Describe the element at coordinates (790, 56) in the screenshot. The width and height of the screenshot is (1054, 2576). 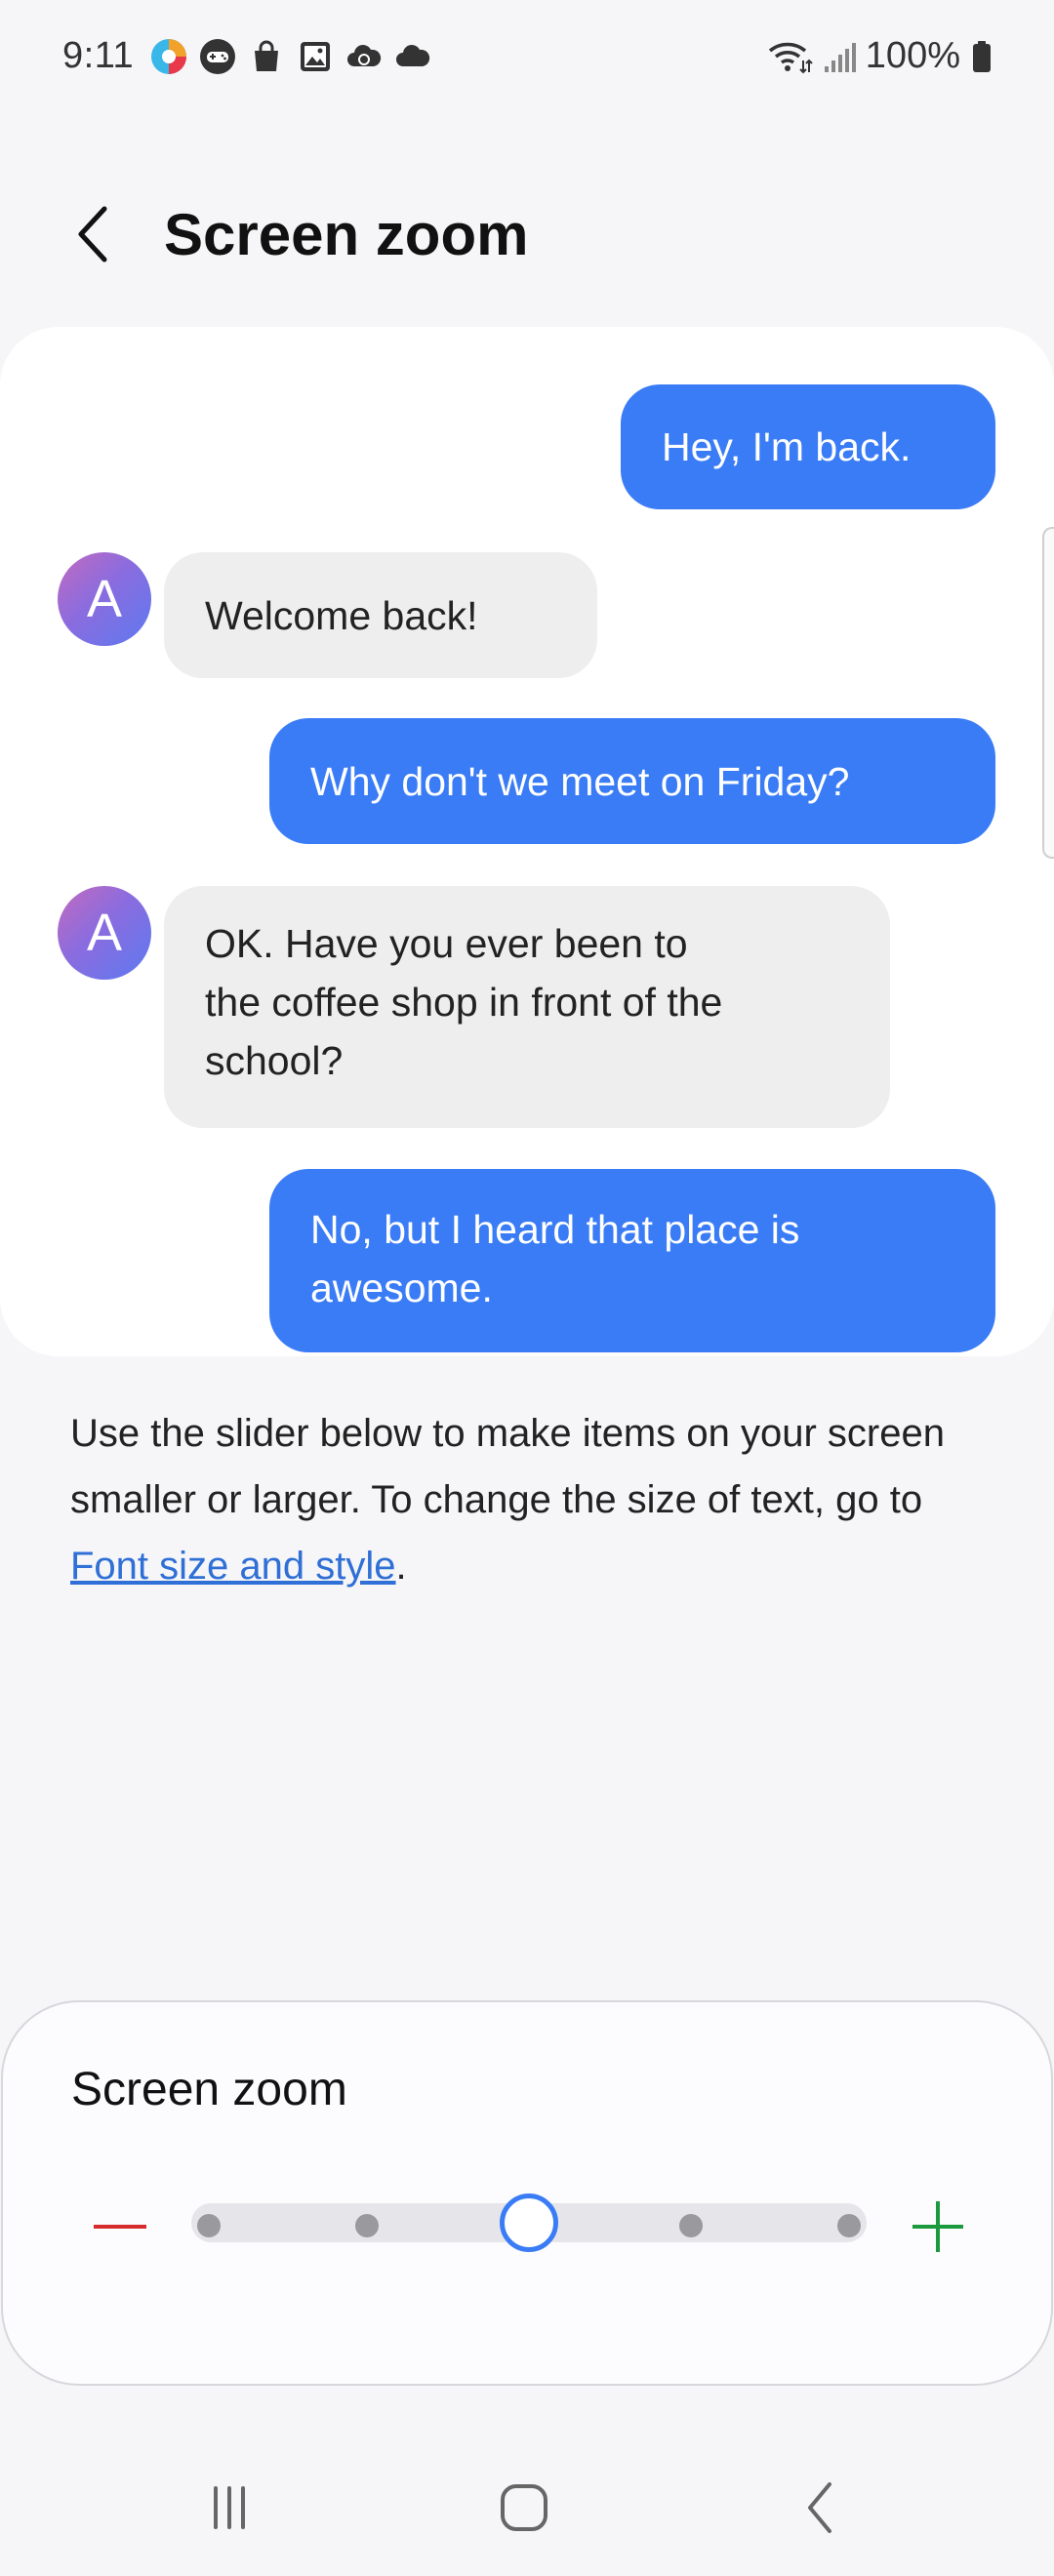
I see `wifi-icon` at that location.